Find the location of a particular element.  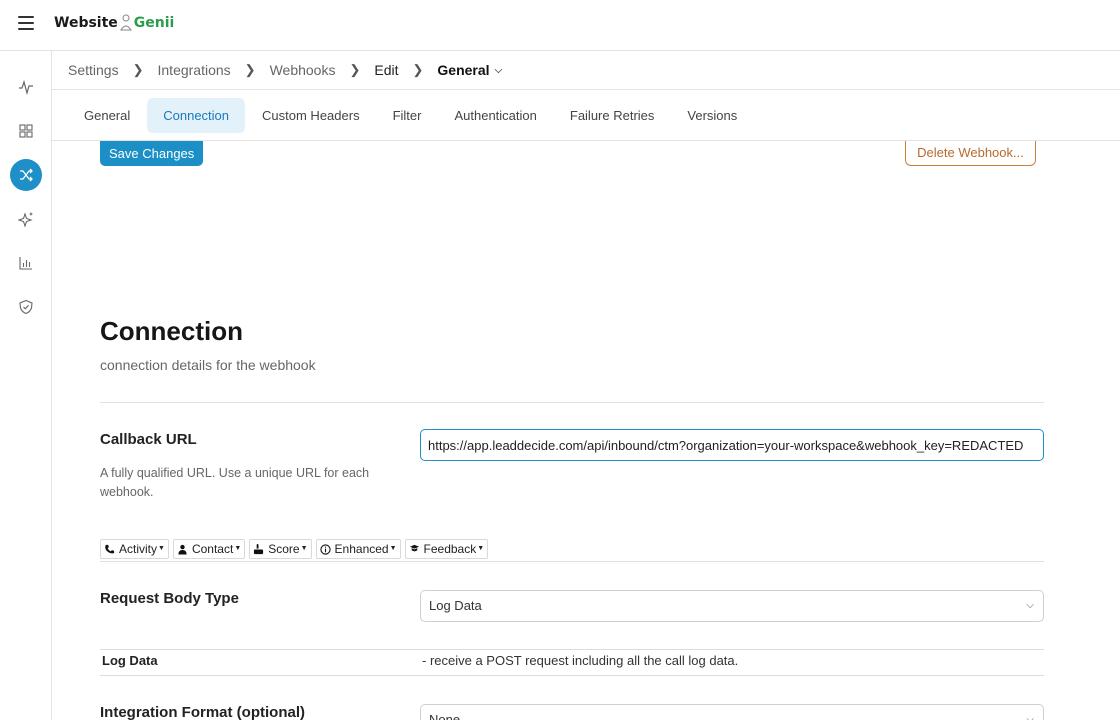

rail-item-dashboard is located at coordinates (26, 131).